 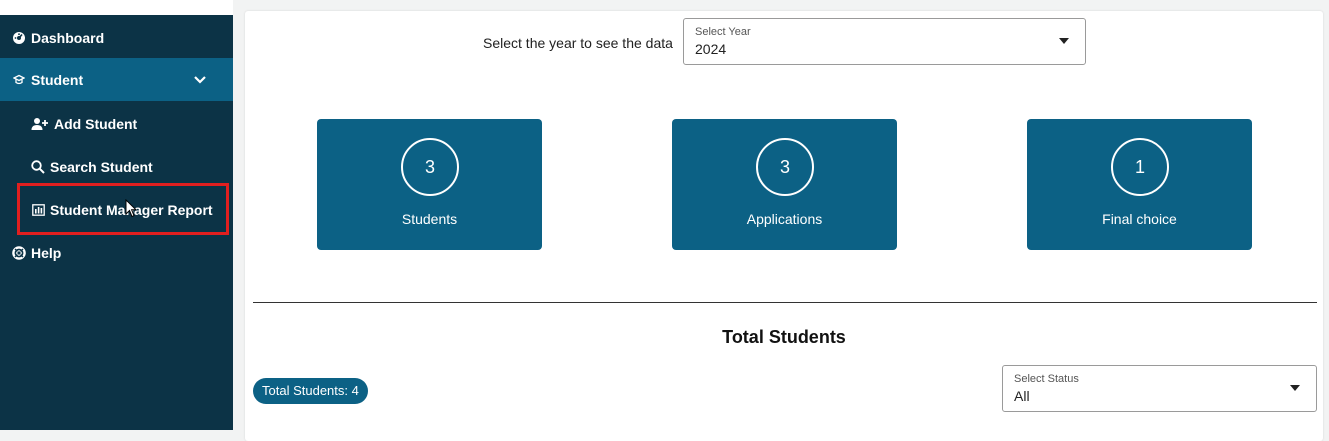 I want to click on stat-value: 1, so click(x=1140, y=167).